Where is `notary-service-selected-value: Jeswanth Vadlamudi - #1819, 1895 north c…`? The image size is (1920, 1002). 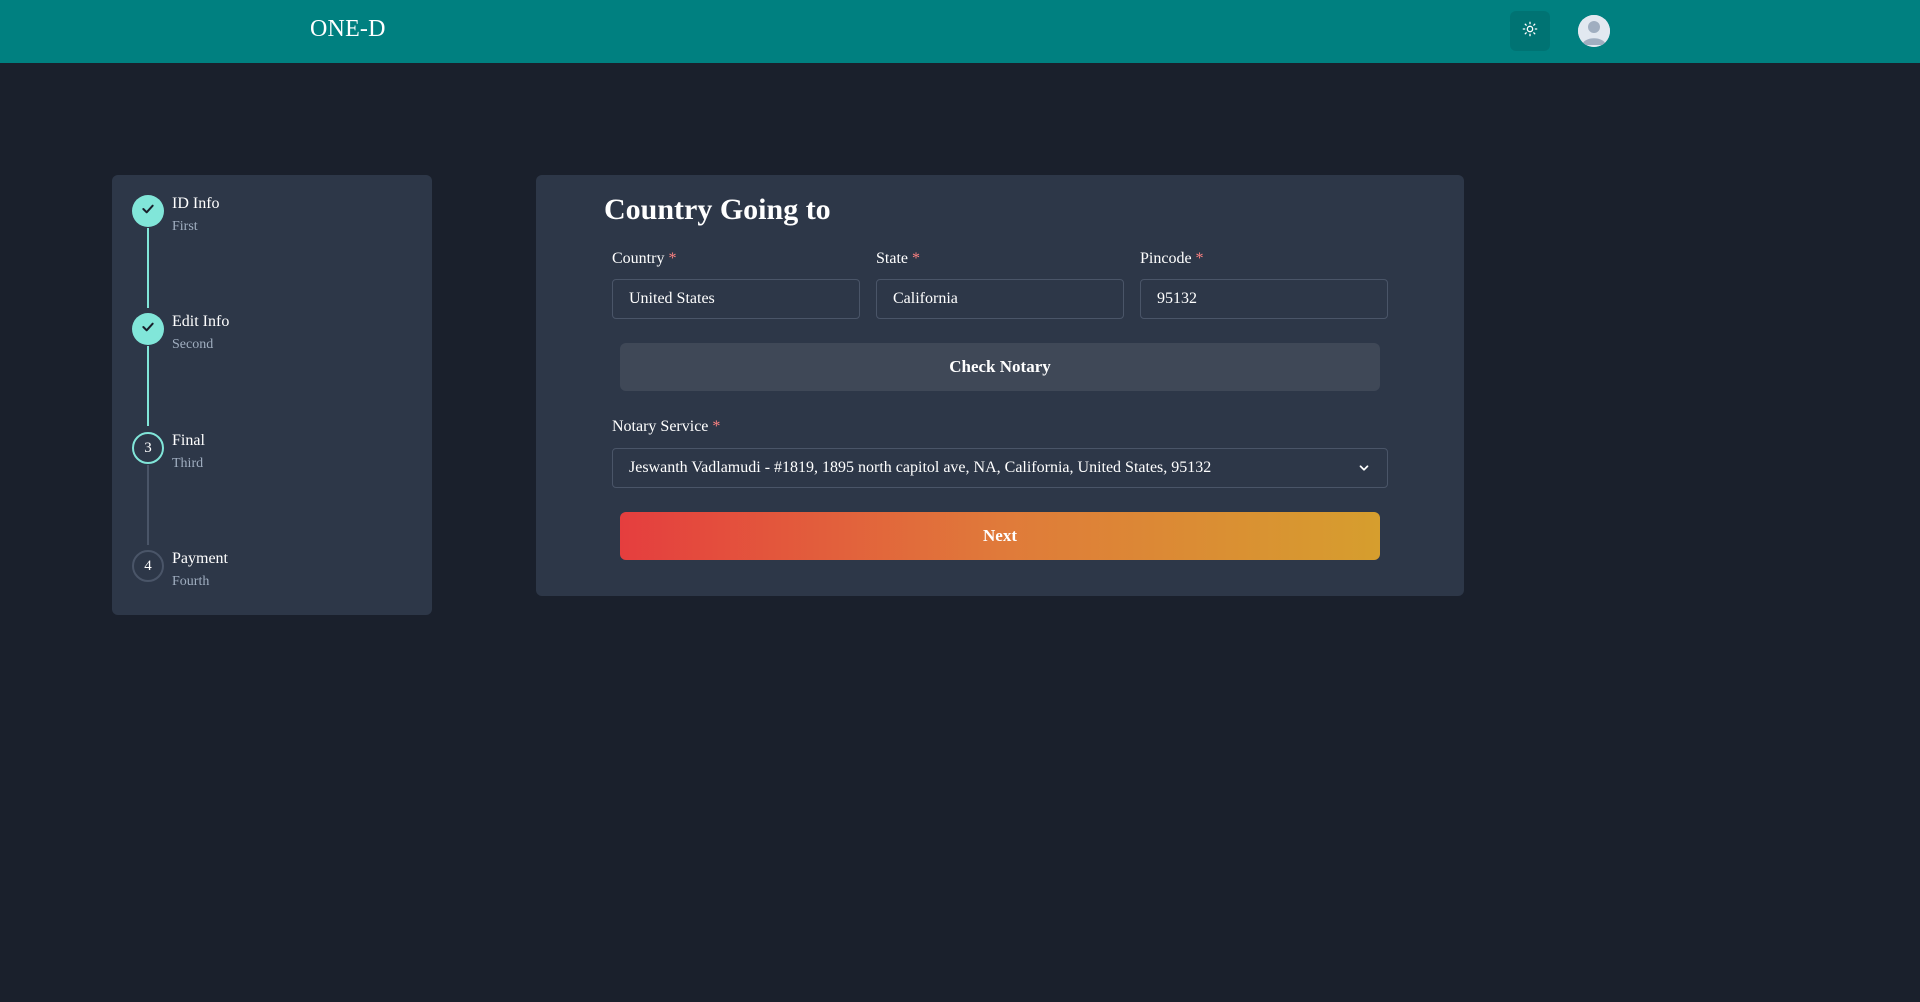
notary-service-selected-value: Jeswanth Vadlamudi - #1819, 1895 north c… is located at coordinates (920, 467).